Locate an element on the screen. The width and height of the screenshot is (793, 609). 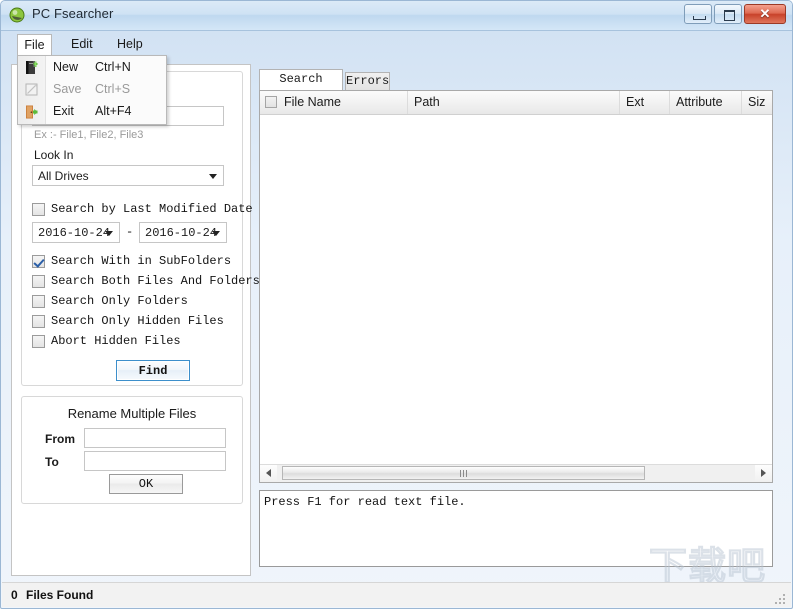
menu-item-label: Exit is located at coordinates (63, 111).